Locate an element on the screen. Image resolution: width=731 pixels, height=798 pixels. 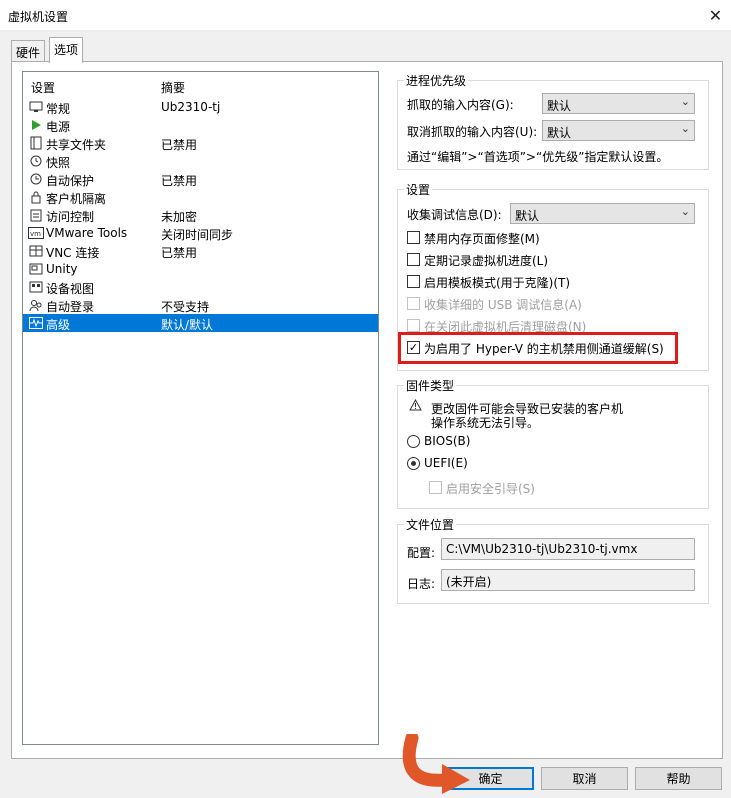
waveform-icon is located at coordinates (36, 323).